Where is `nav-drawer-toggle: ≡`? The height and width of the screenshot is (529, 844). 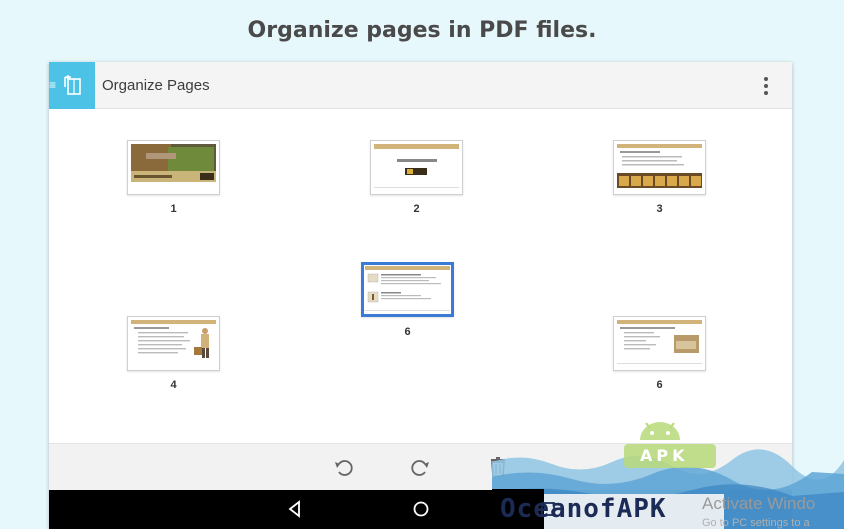 nav-drawer-toggle: ≡ is located at coordinates (72, 85).